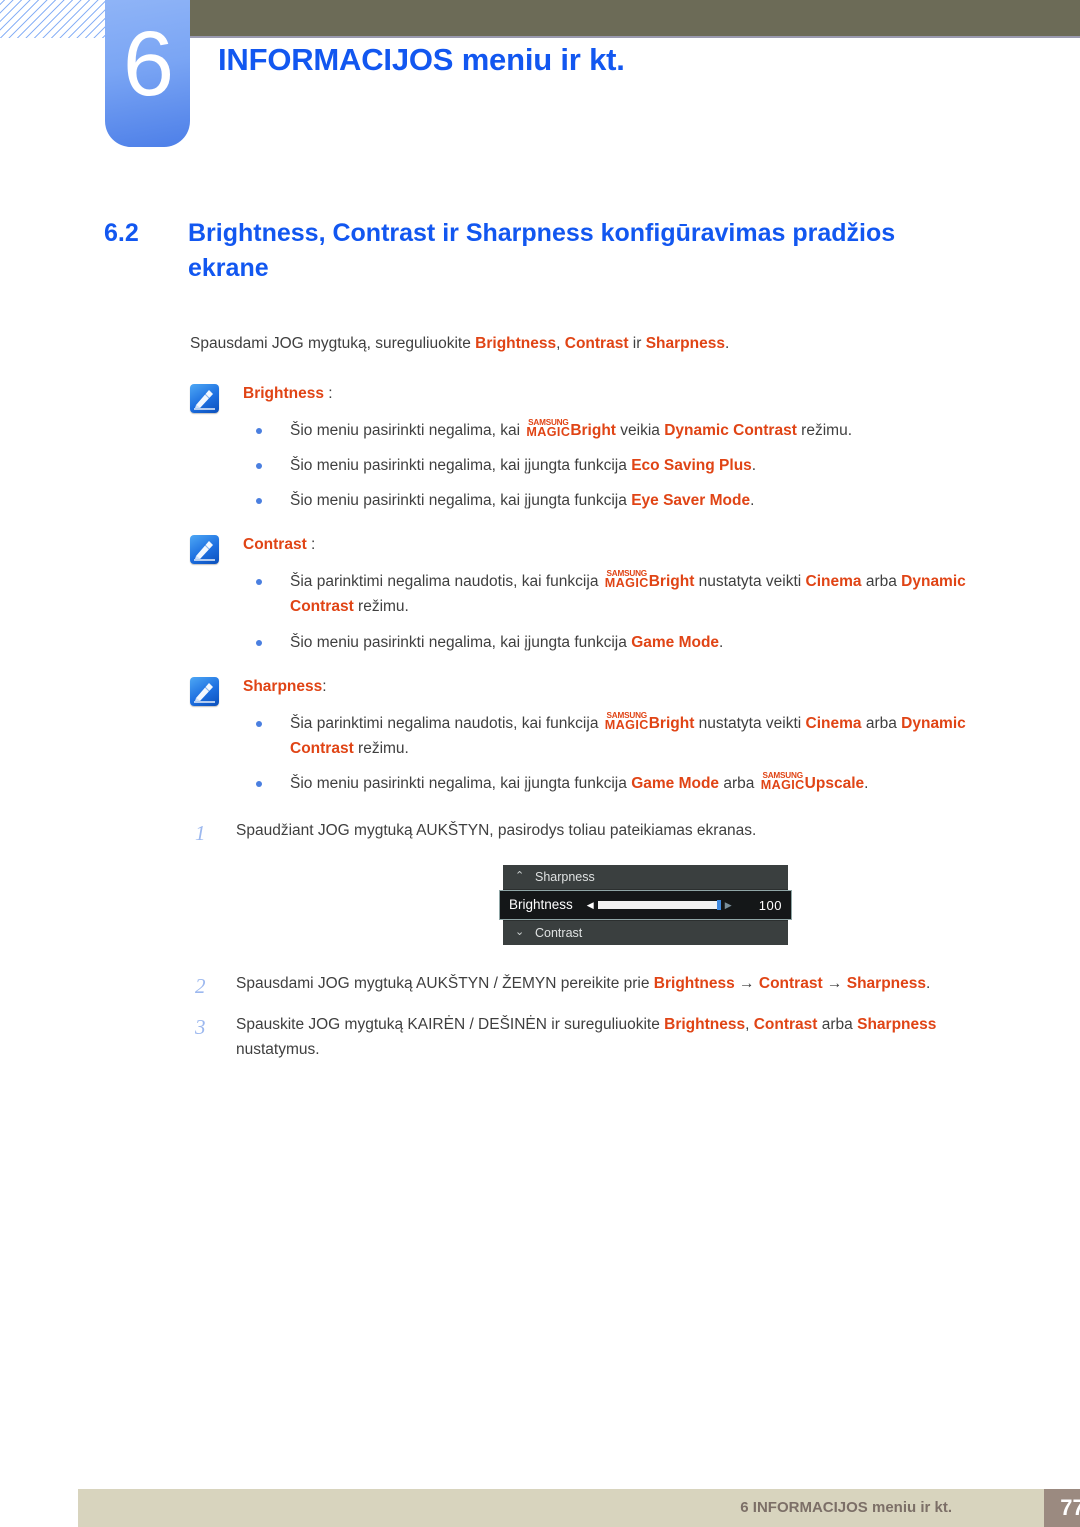 This screenshot has width=1080, height=1527. Describe the element at coordinates (635, 19) in the screenshot. I see `chapter-header-band` at that location.